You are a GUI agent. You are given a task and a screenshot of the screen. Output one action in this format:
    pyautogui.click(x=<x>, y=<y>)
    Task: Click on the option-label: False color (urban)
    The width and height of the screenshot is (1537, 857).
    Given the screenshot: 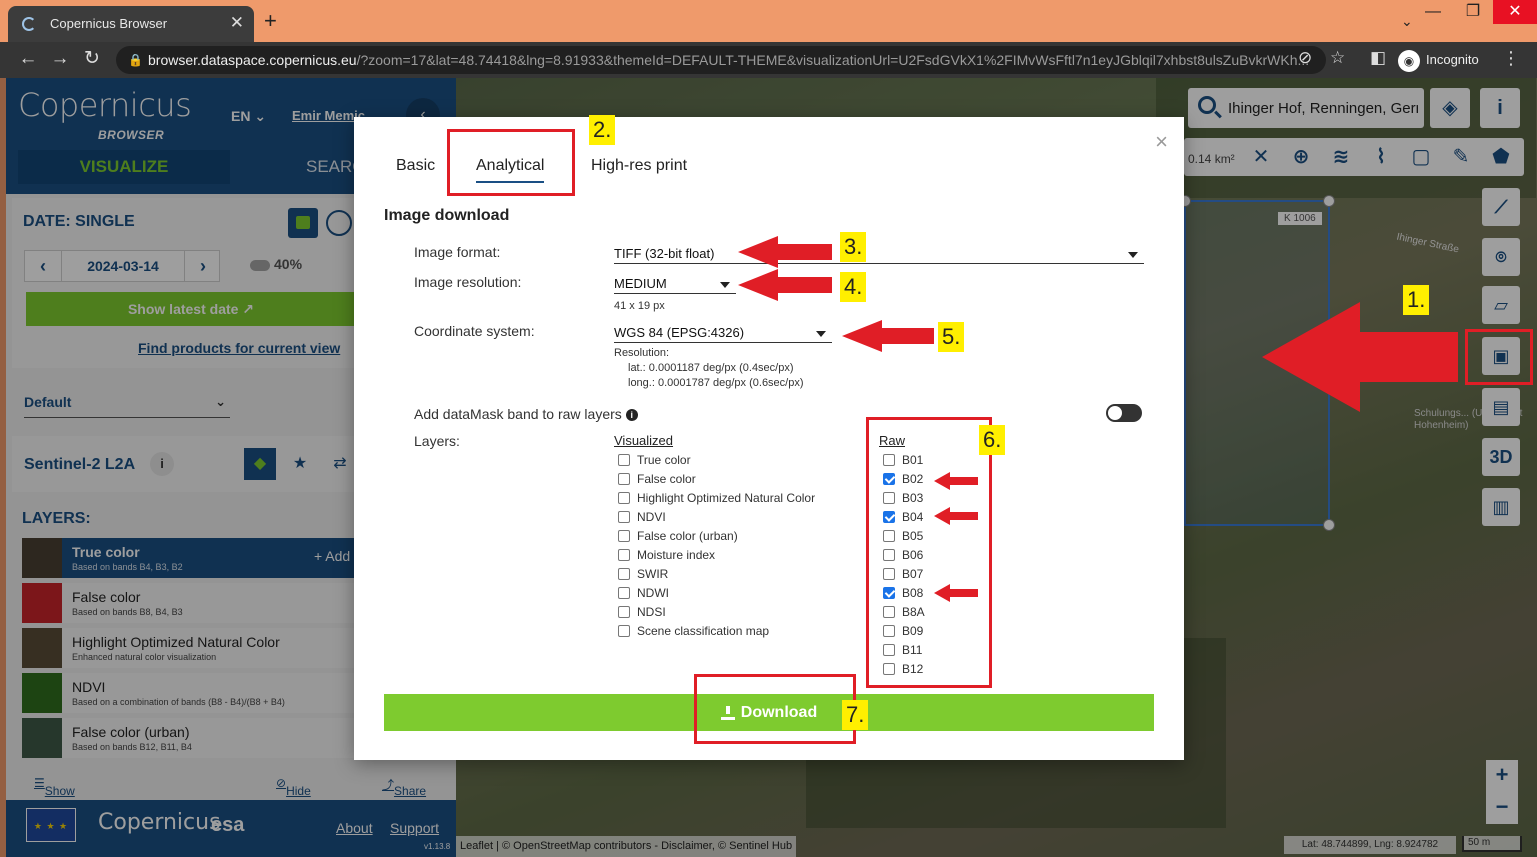 What is the action you would take?
    pyautogui.click(x=687, y=536)
    